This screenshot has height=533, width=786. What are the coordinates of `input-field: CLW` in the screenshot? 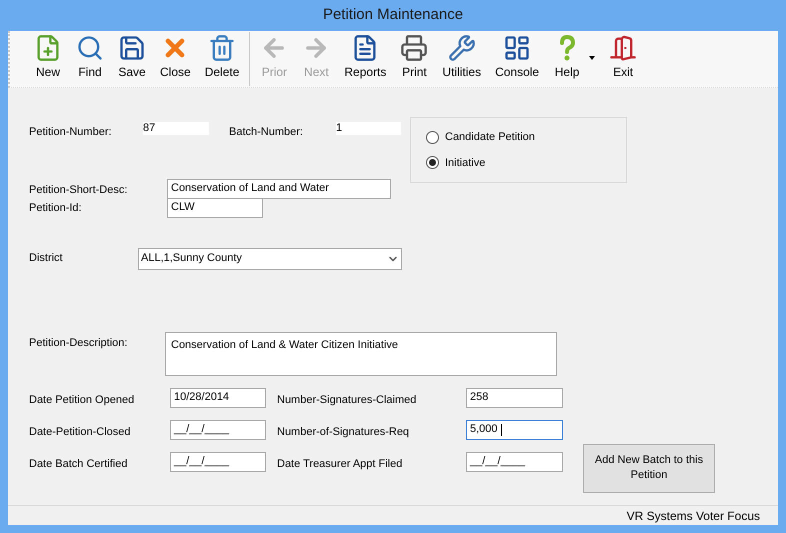 It's located at (215, 208).